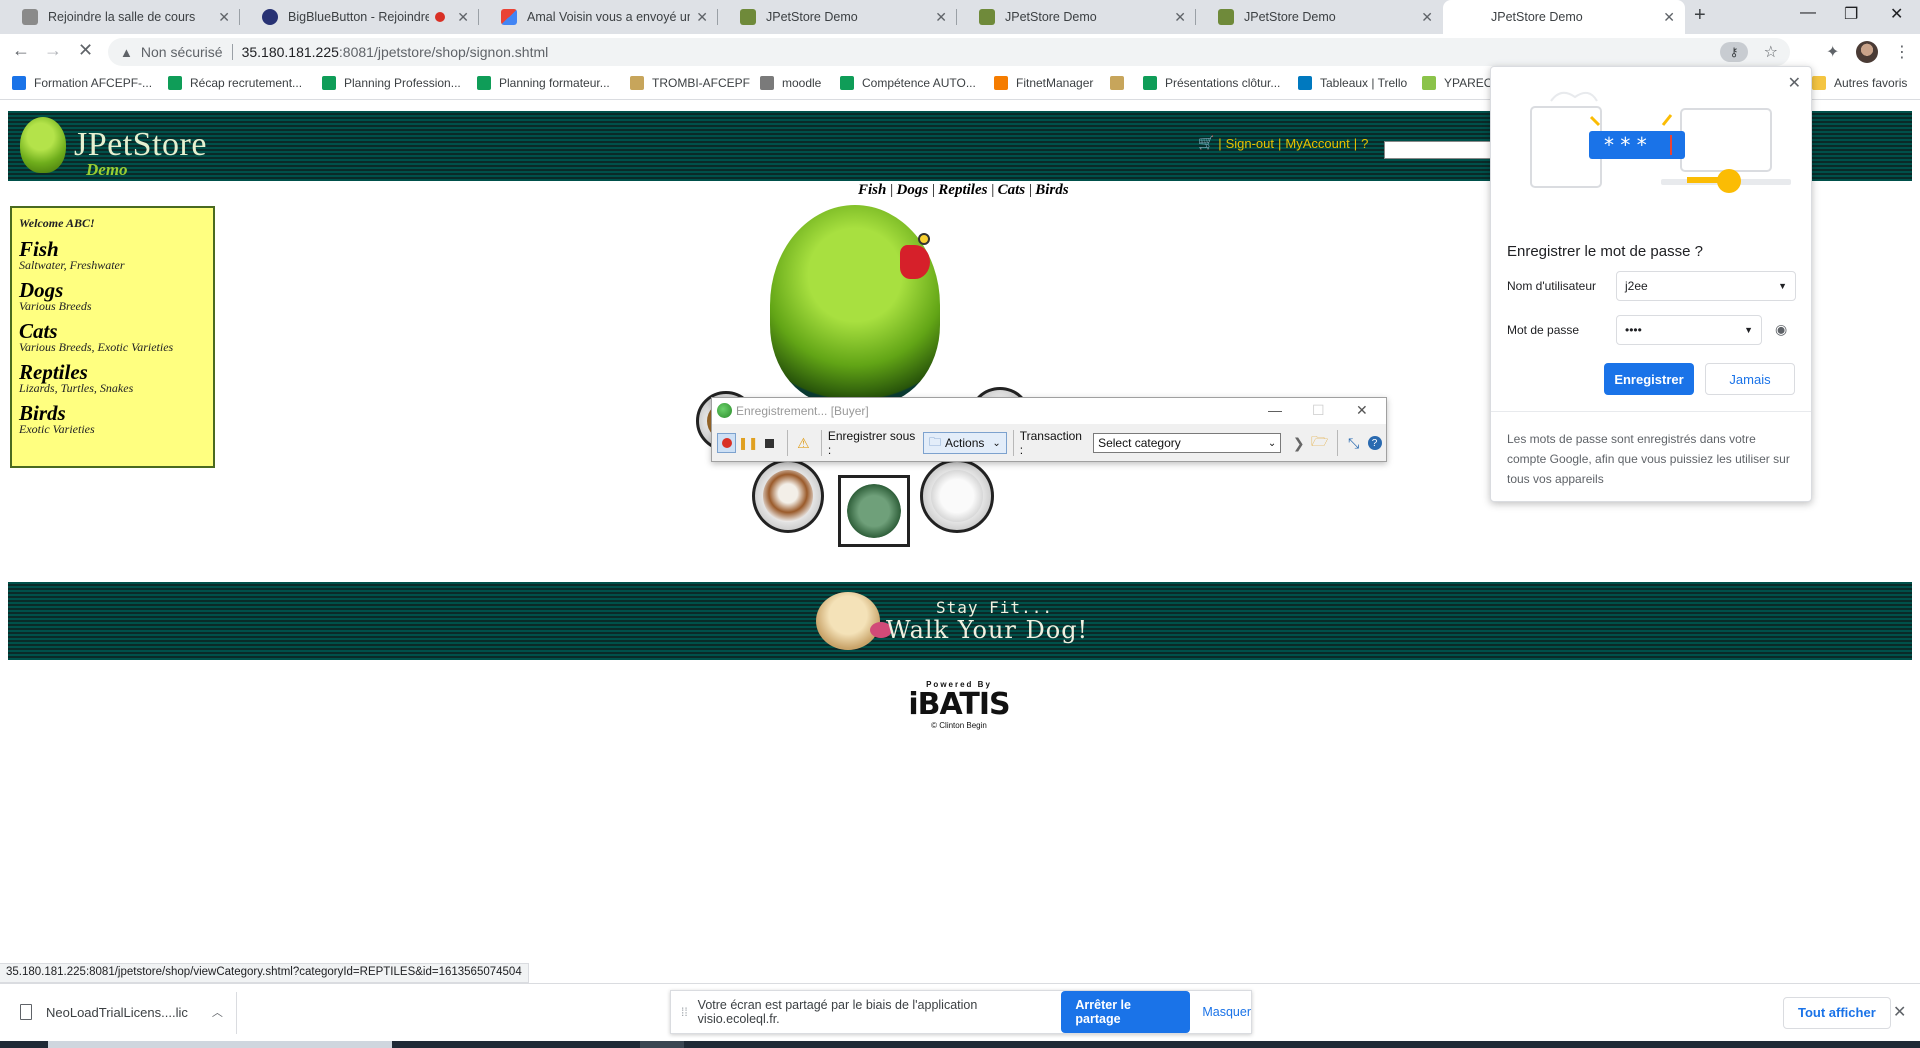 Image resolution: width=1920 pixels, height=1048 pixels. Describe the element at coordinates (120, 17) in the screenshot. I see `tab: Rejoindre la salle de cours ✕` at that location.